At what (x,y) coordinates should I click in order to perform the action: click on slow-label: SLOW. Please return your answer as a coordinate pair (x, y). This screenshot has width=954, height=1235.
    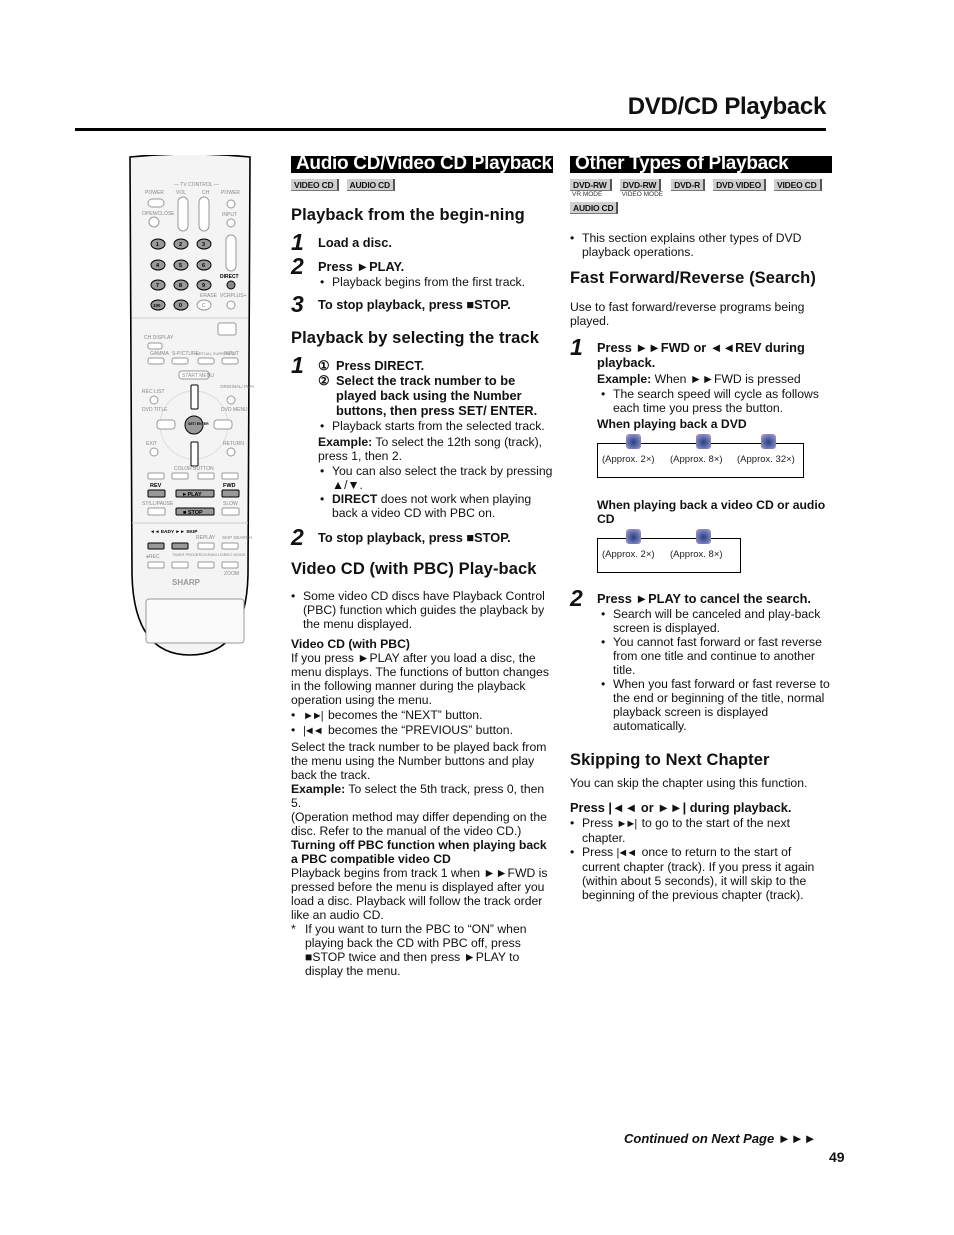
    Looking at the image, I should click on (230, 504).